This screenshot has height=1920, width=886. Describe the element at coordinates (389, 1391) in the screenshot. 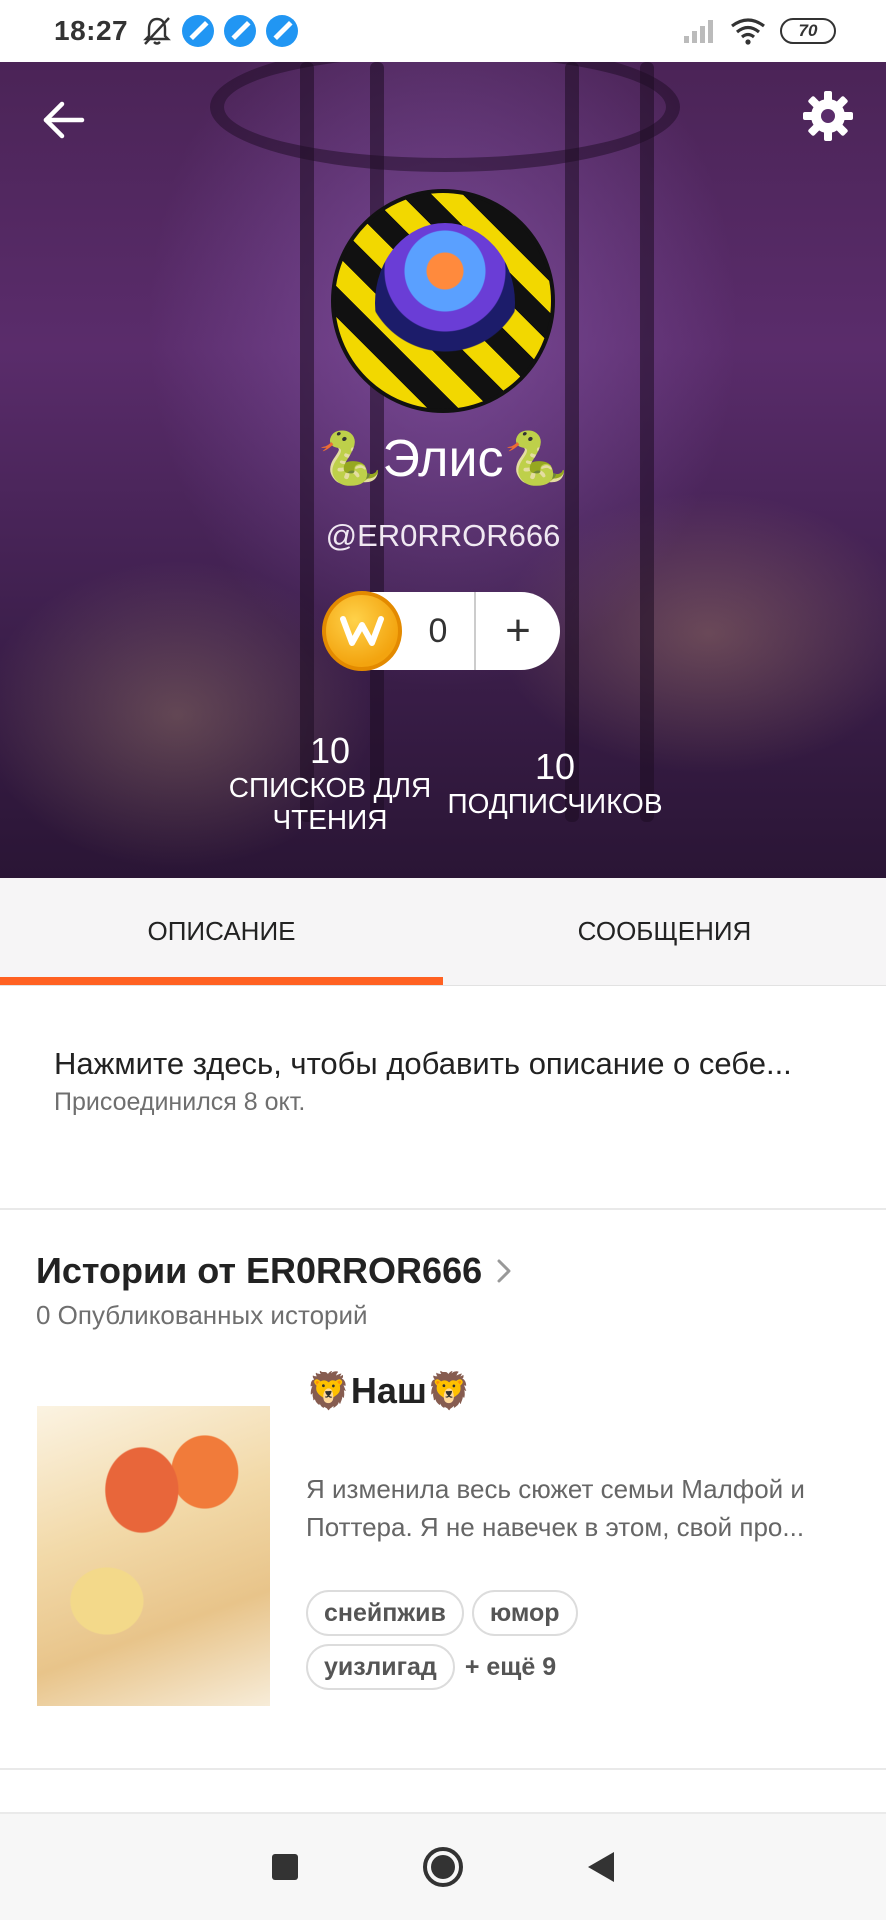

I see `story-title: 🦁Наш🦁` at that location.